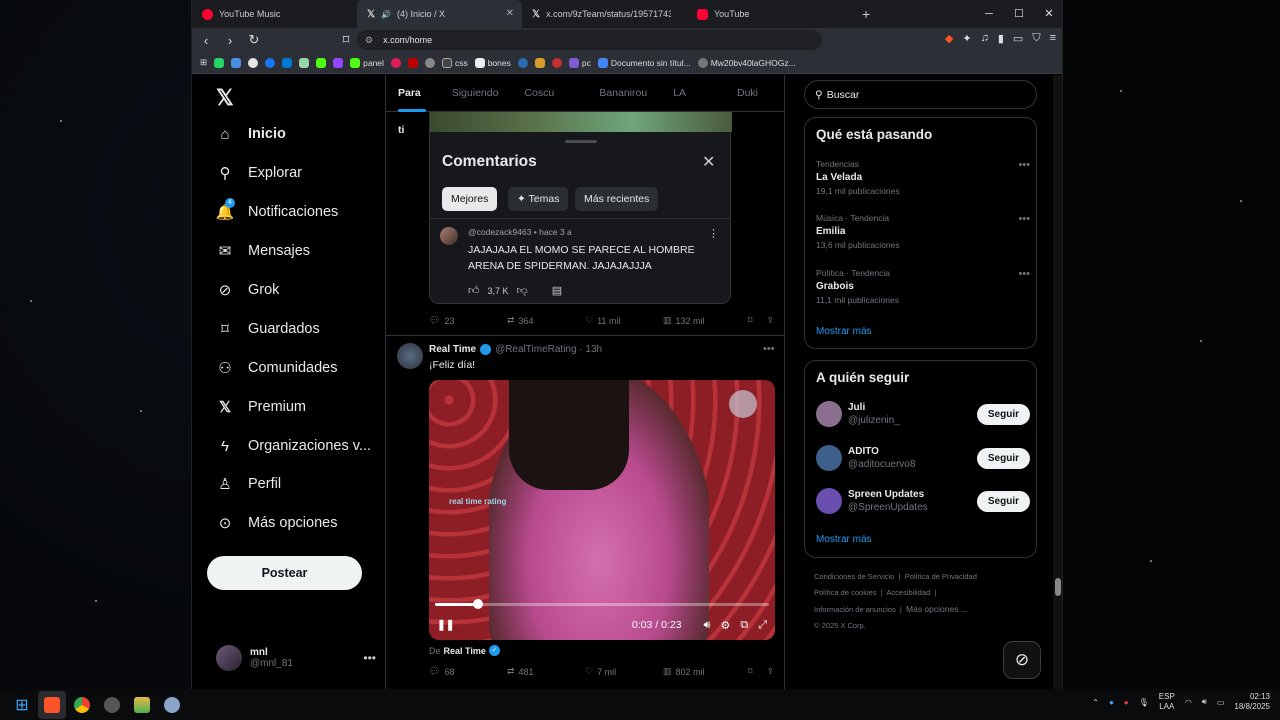 This screenshot has height=720, width=1280. What do you see at coordinates (492, 62) in the screenshot?
I see `bookmark-bones: bones` at bounding box center [492, 62].